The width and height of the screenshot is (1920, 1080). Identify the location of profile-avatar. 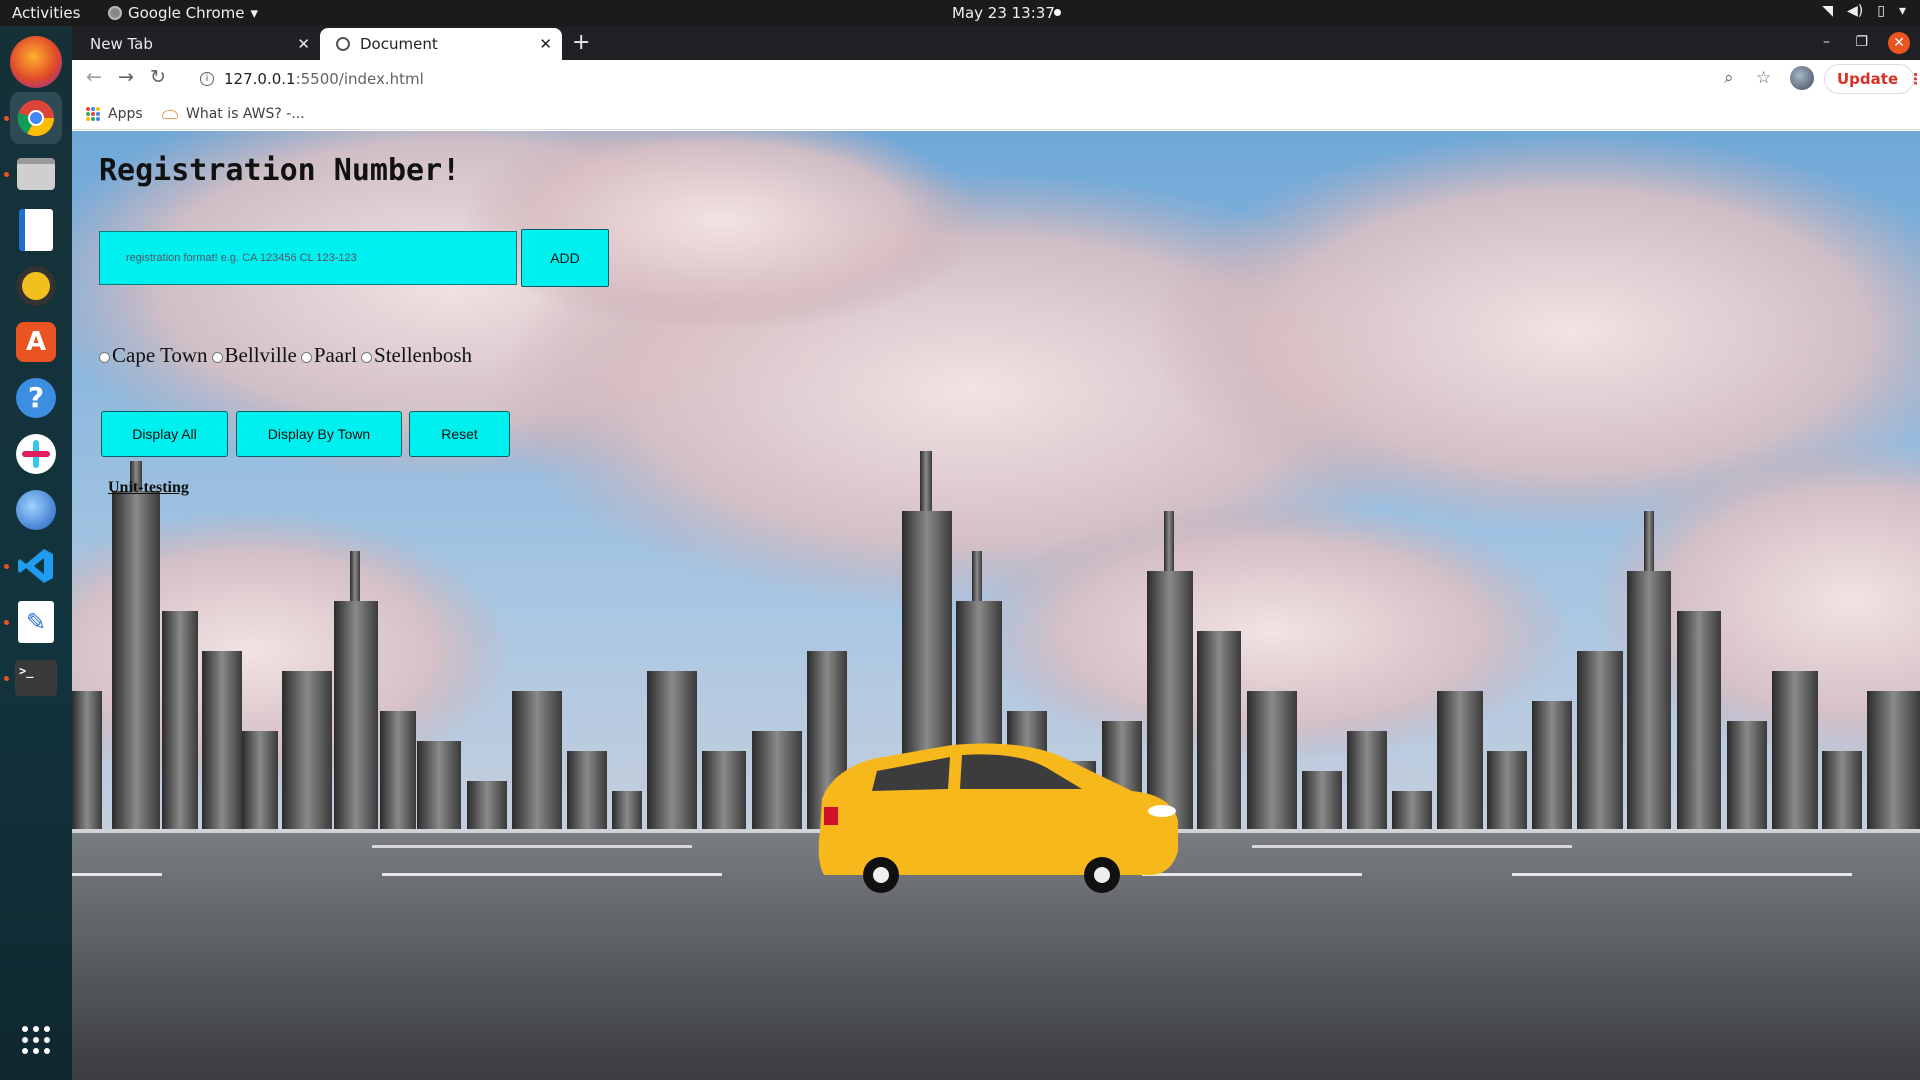
(1802, 78).